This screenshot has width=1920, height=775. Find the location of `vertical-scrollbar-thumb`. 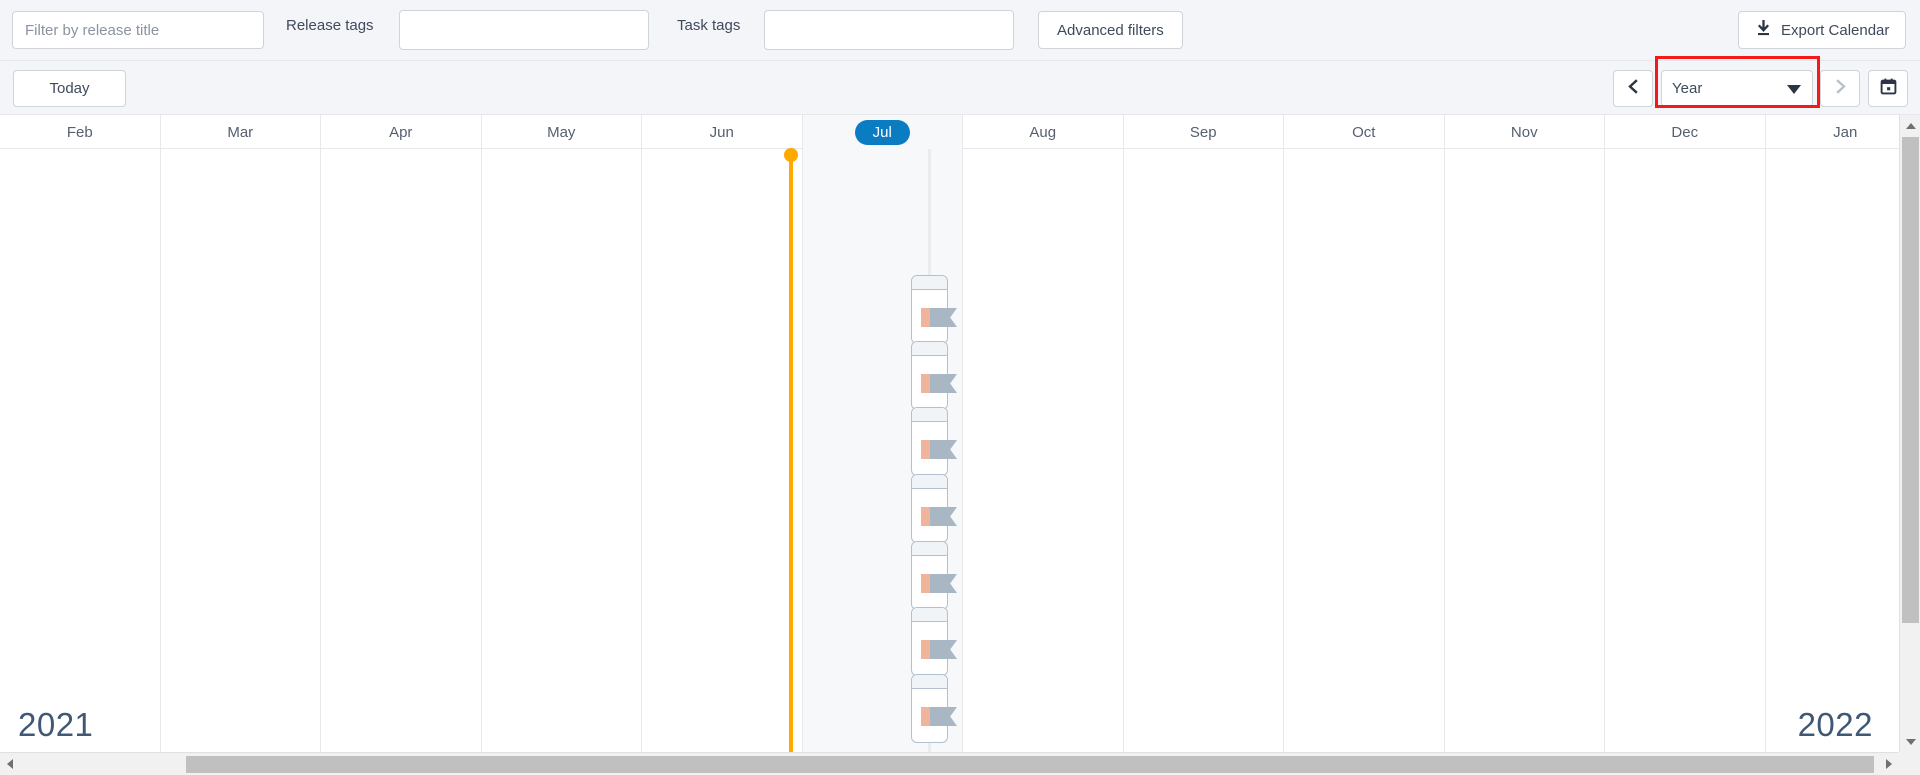

vertical-scrollbar-thumb is located at coordinates (1910, 380).